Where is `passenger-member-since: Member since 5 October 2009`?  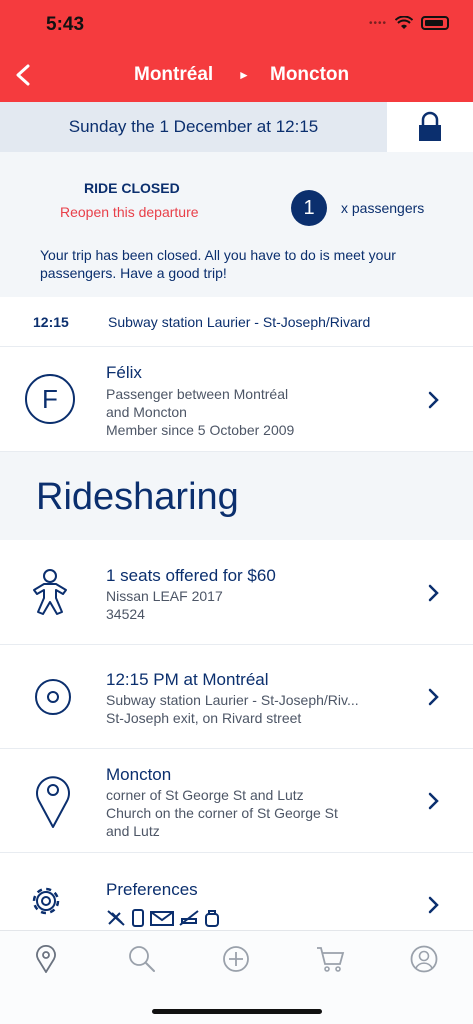 passenger-member-since: Member since 5 October 2009 is located at coordinates (200, 430).